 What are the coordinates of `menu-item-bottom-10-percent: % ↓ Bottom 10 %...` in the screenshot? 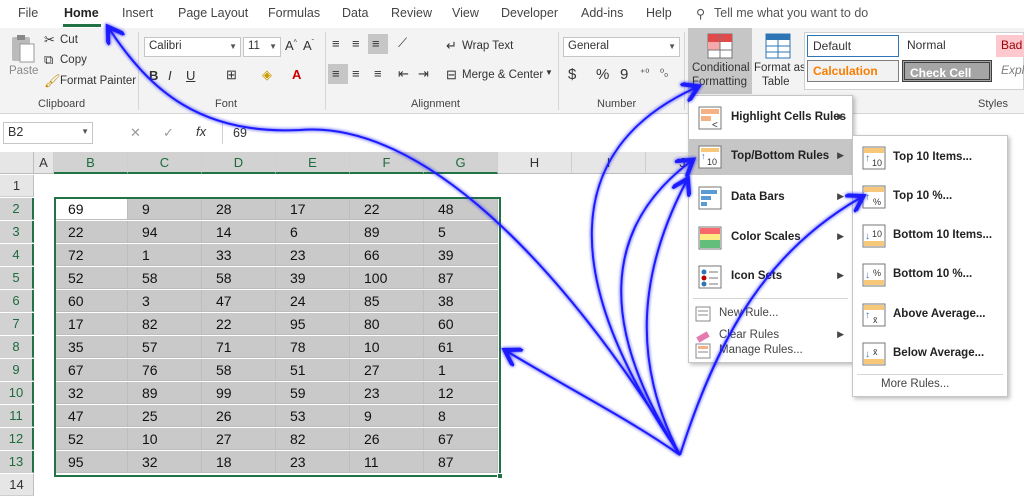 It's located at (930, 275).